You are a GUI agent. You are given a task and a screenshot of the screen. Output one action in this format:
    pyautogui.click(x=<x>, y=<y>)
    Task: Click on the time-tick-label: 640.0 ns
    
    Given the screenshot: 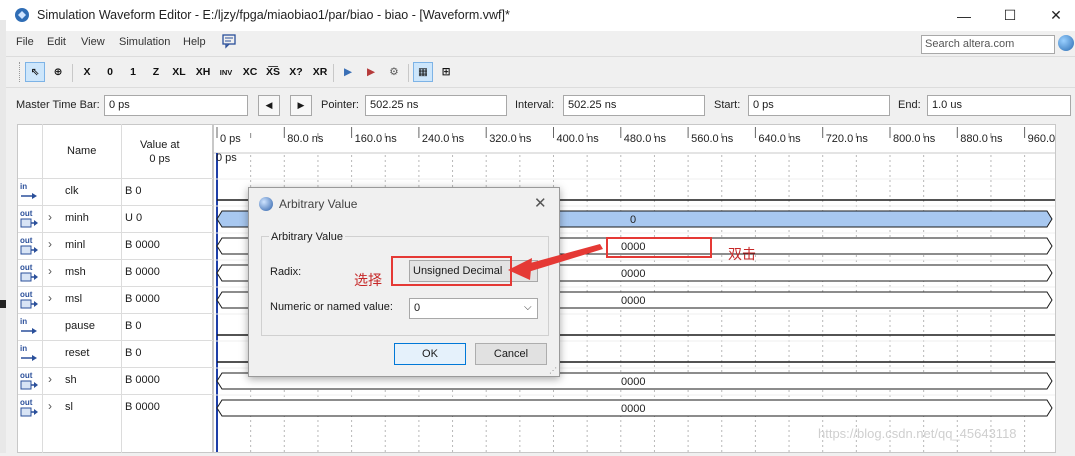 What is the action you would take?
    pyautogui.click(x=779, y=139)
    